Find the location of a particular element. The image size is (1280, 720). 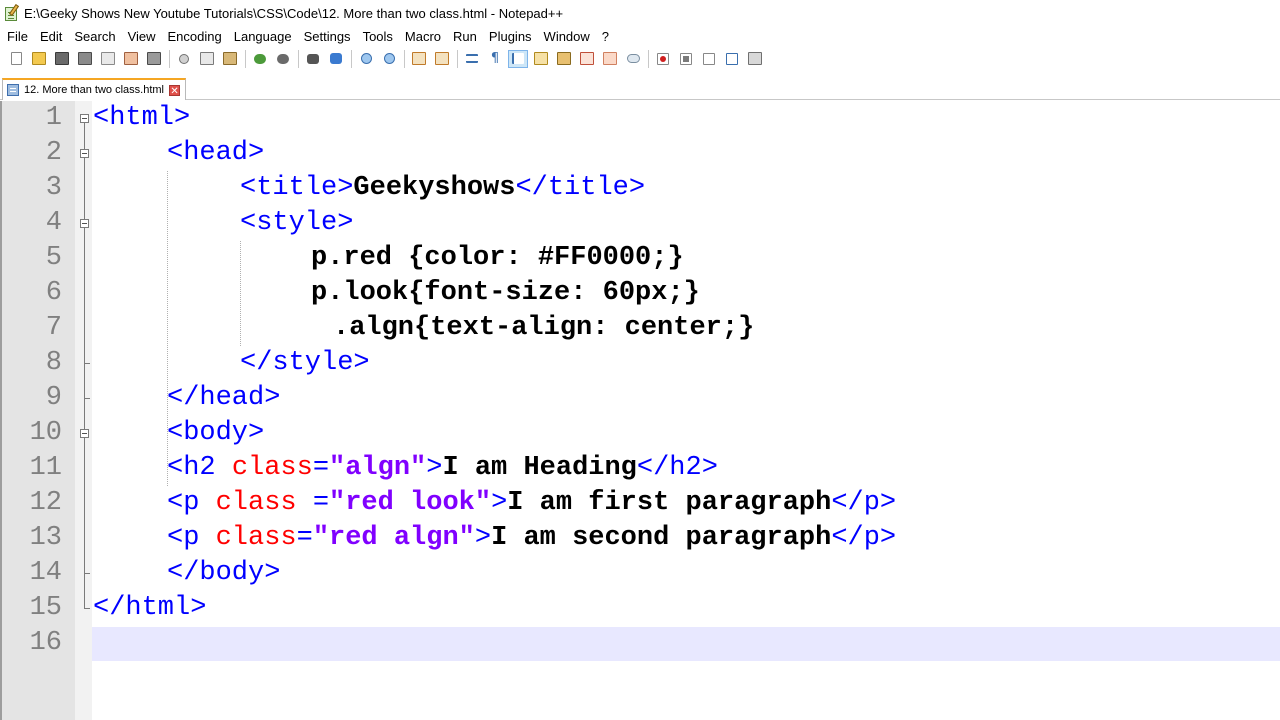

sync-vertical-icon is located at coordinates (419, 59).